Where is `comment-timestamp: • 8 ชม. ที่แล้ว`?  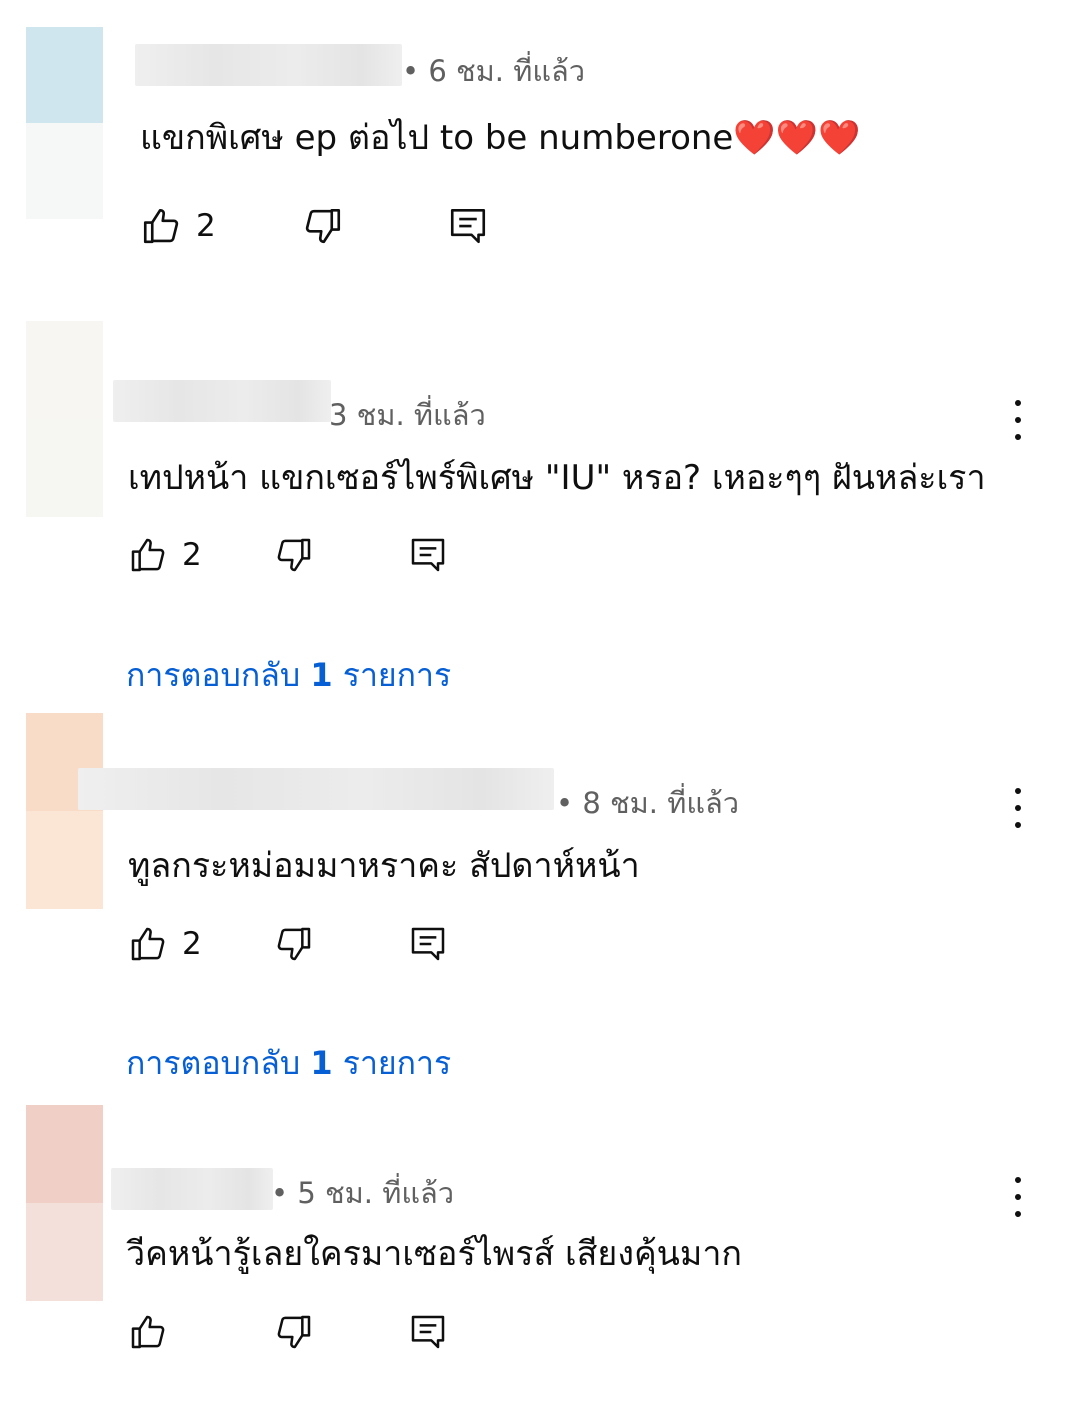
comment-timestamp: • 8 ชม. ที่แล้ว is located at coordinates (648, 803).